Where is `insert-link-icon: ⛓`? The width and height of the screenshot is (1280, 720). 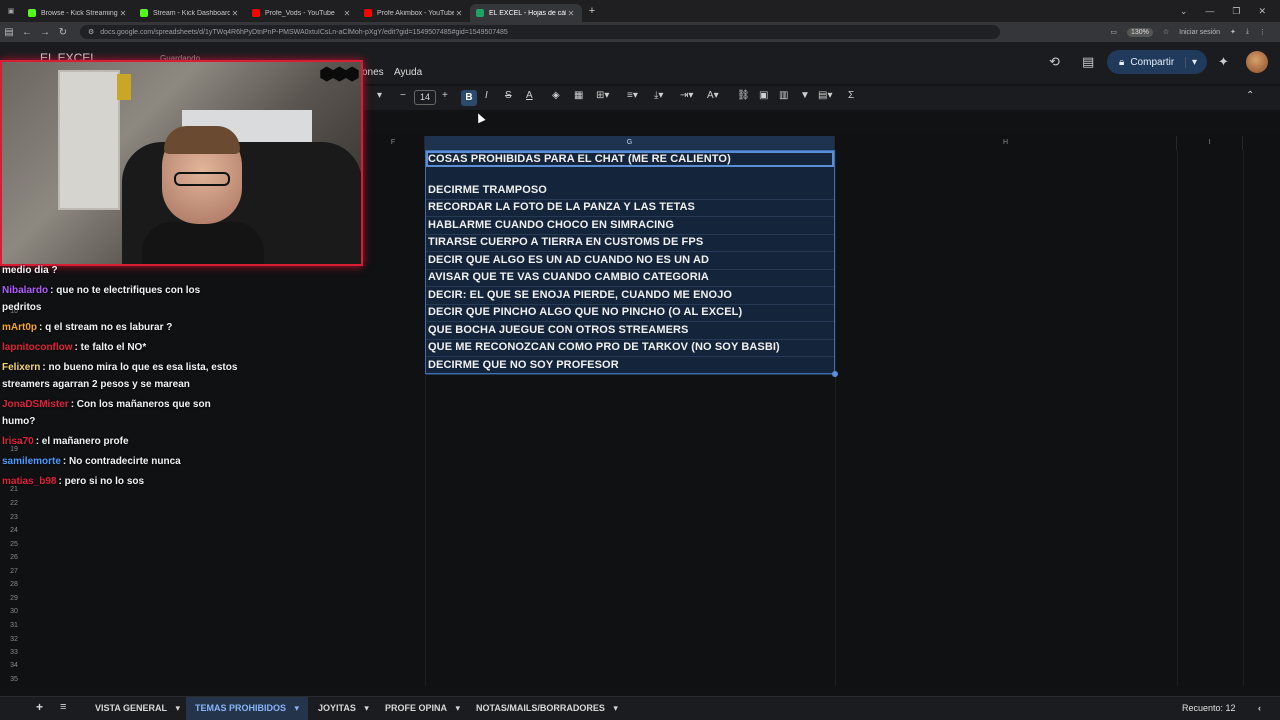
insert-link-icon: ⛓ is located at coordinates (743, 95).